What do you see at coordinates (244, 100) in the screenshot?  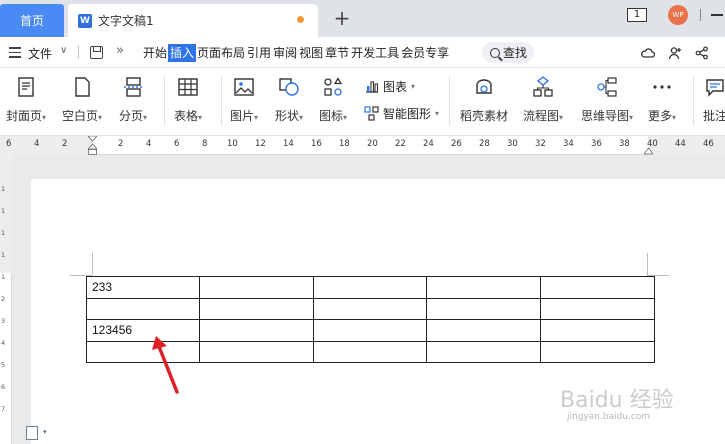 I see `picture-button: 图片▾` at bounding box center [244, 100].